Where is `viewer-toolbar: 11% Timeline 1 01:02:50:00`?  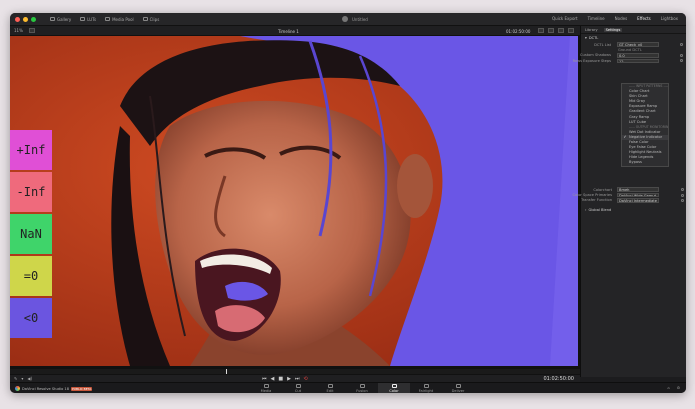
viewer-toolbar: 11% Timeline 1 01:02:50:00 is located at coordinates (295, 31).